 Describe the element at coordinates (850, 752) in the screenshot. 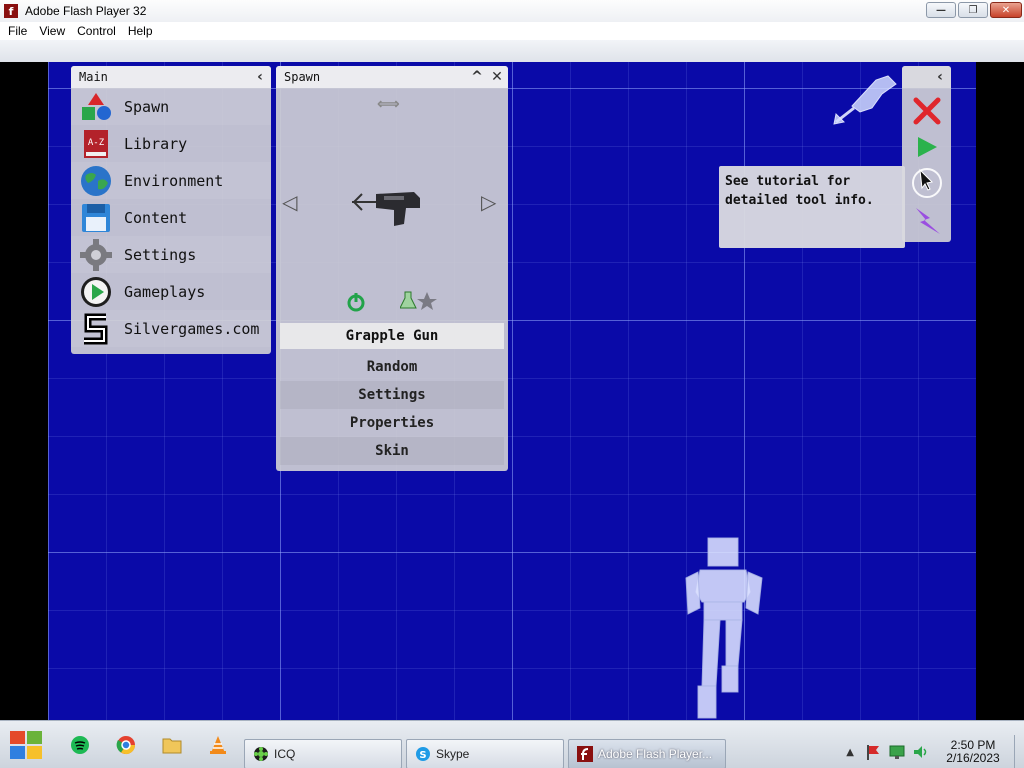

I see `show-hidden-icons-button: ▲` at that location.